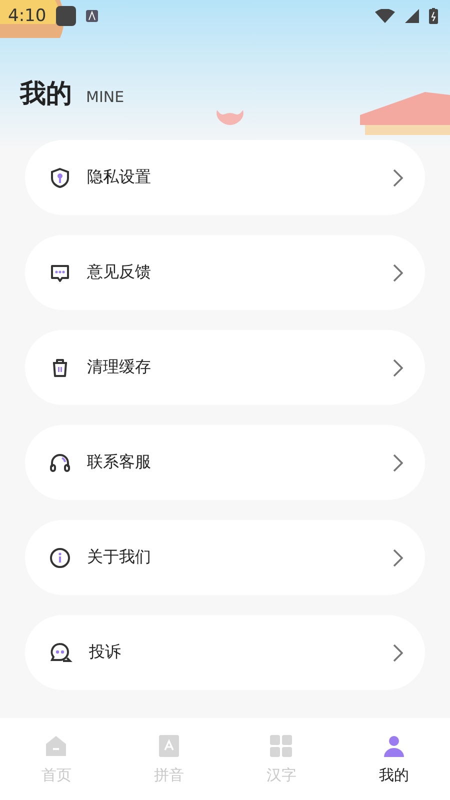  Describe the element at coordinates (56, 746) in the screenshot. I see `home-icon` at that location.